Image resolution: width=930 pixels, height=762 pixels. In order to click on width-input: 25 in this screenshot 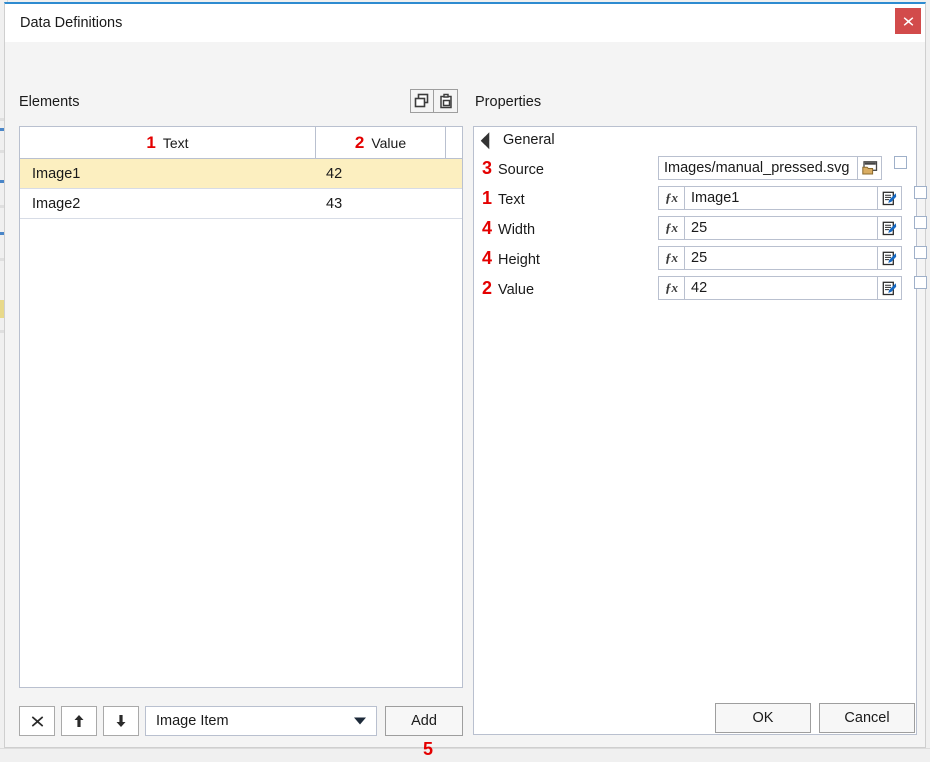, I will do `click(781, 228)`.